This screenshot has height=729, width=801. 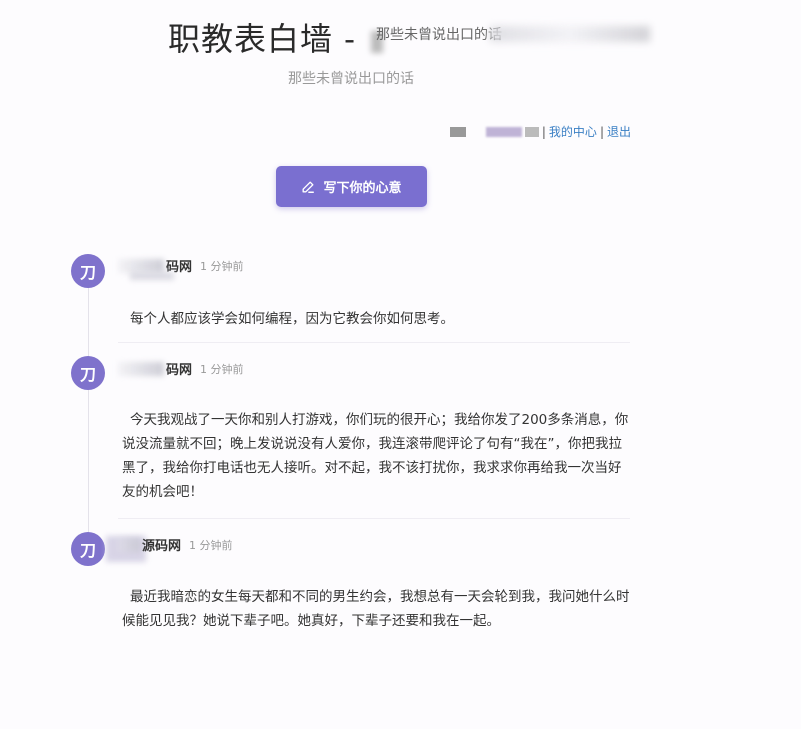 What do you see at coordinates (540, 131) in the screenshot?
I see `user-bar: | 我的中心 | 退出` at bounding box center [540, 131].